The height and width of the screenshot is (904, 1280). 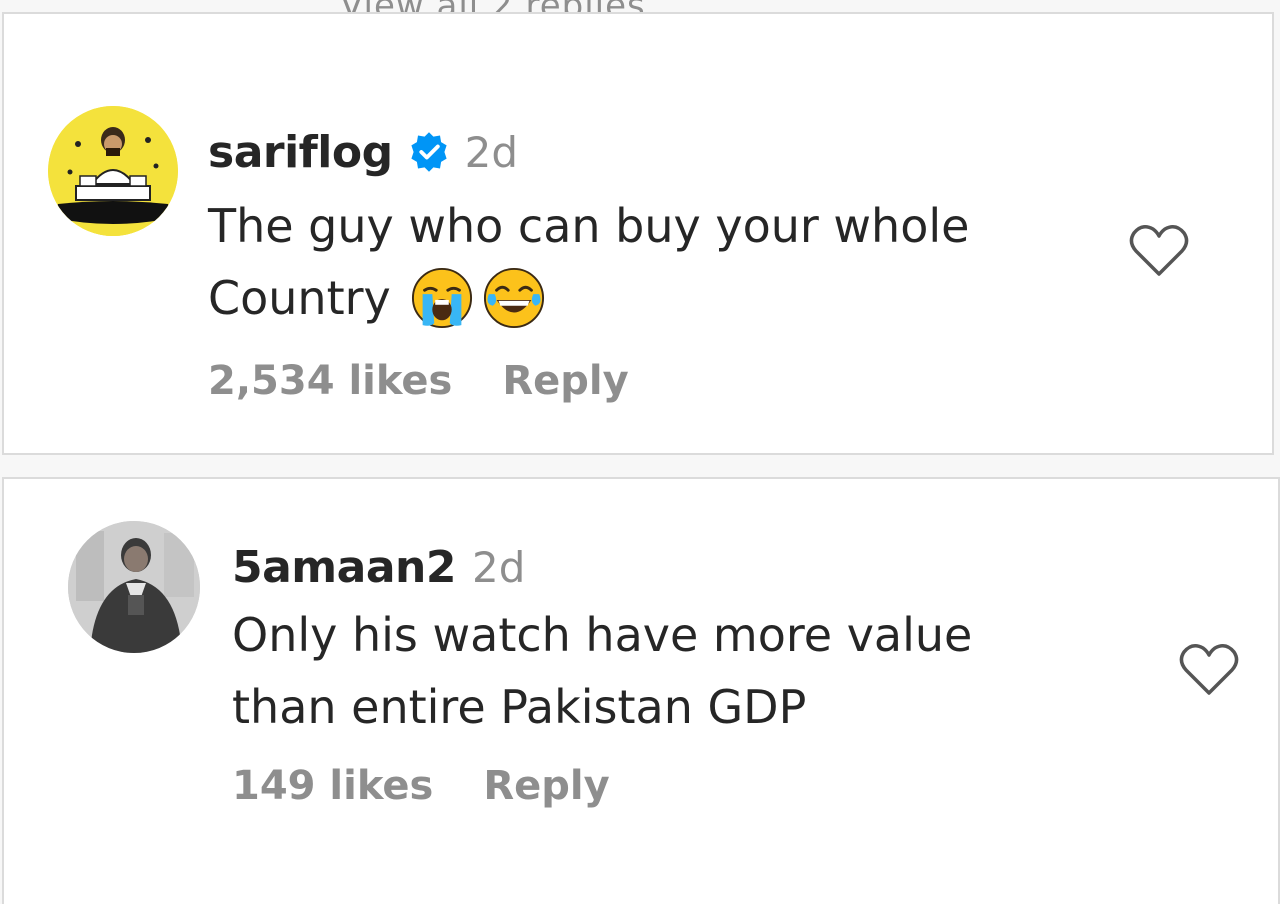 I want to click on comment-line: than entire Pakistan GDP, so click(x=519, y=707).